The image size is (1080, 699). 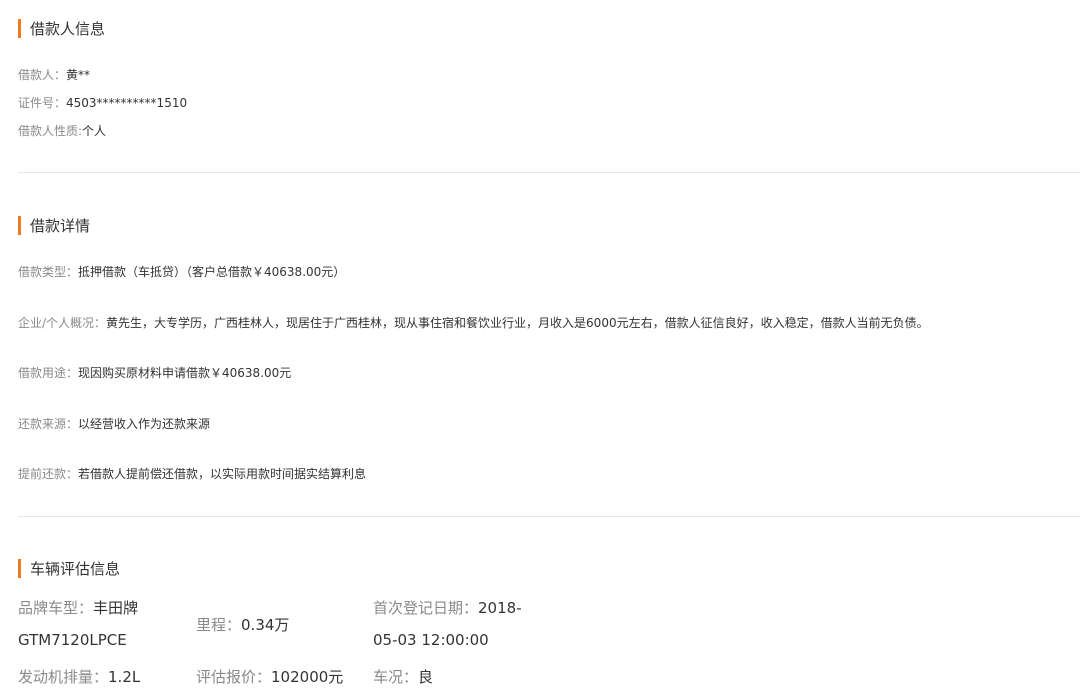 What do you see at coordinates (78, 75) in the screenshot?
I see `borrower-name-value: 黄**` at bounding box center [78, 75].